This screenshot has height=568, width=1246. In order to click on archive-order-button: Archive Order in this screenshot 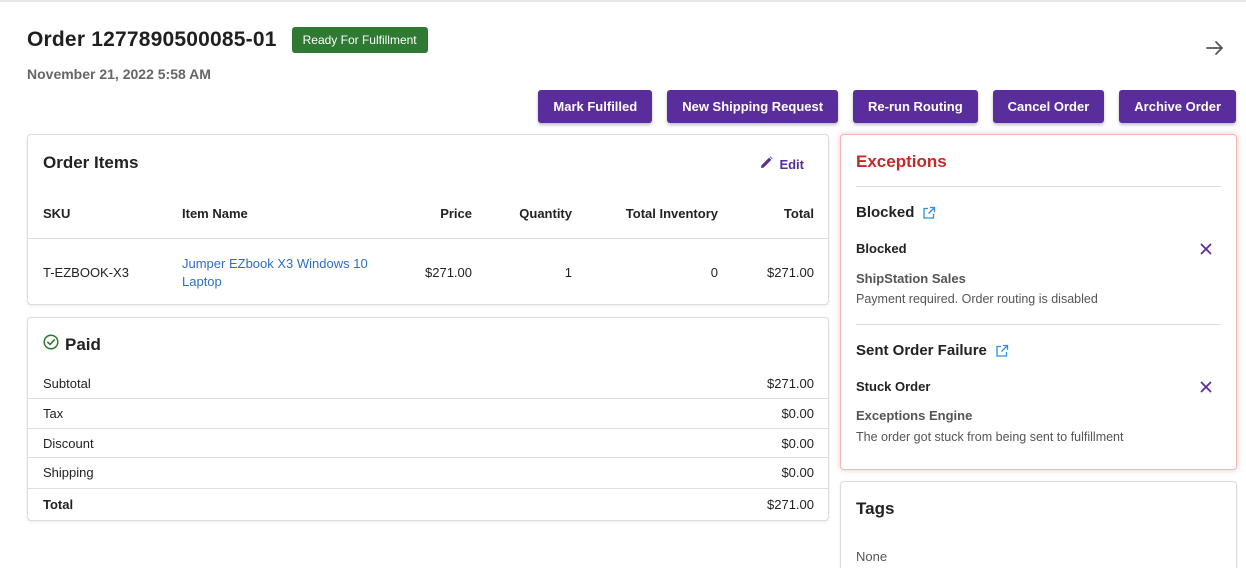, I will do `click(1177, 106)`.